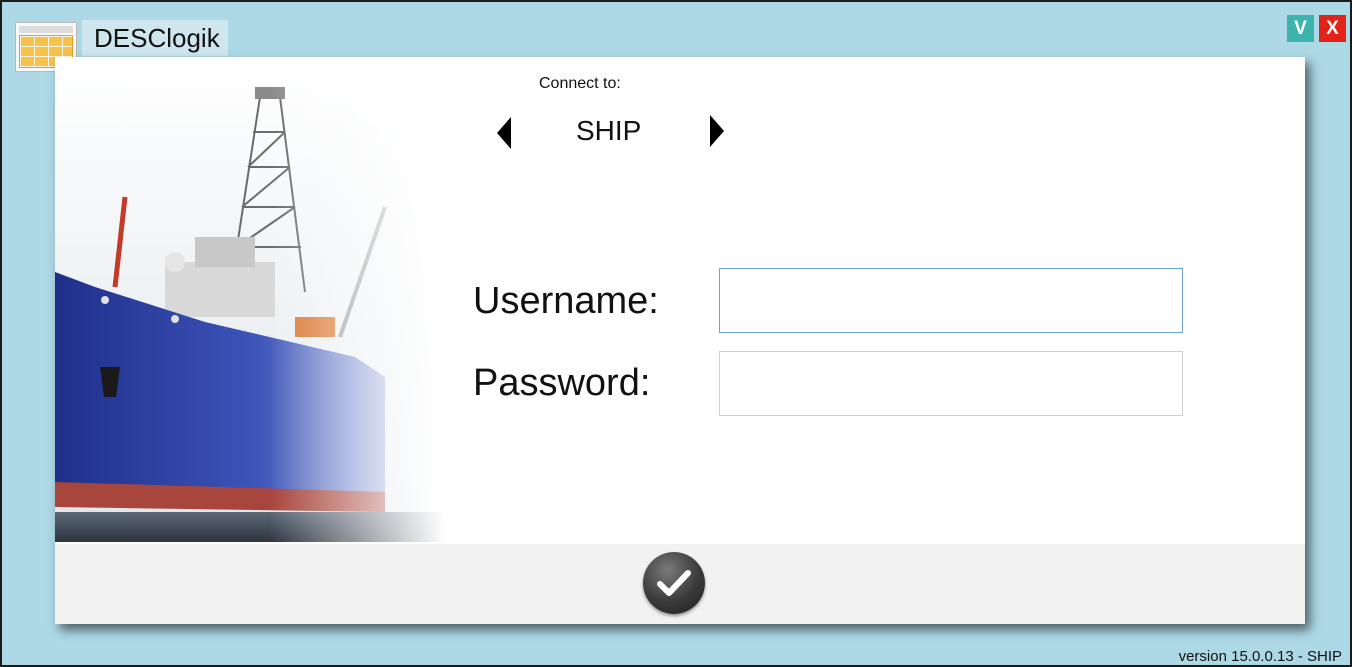 Image resolution: width=1352 pixels, height=667 pixels. What do you see at coordinates (951, 300) in the screenshot?
I see `username-input` at bounding box center [951, 300].